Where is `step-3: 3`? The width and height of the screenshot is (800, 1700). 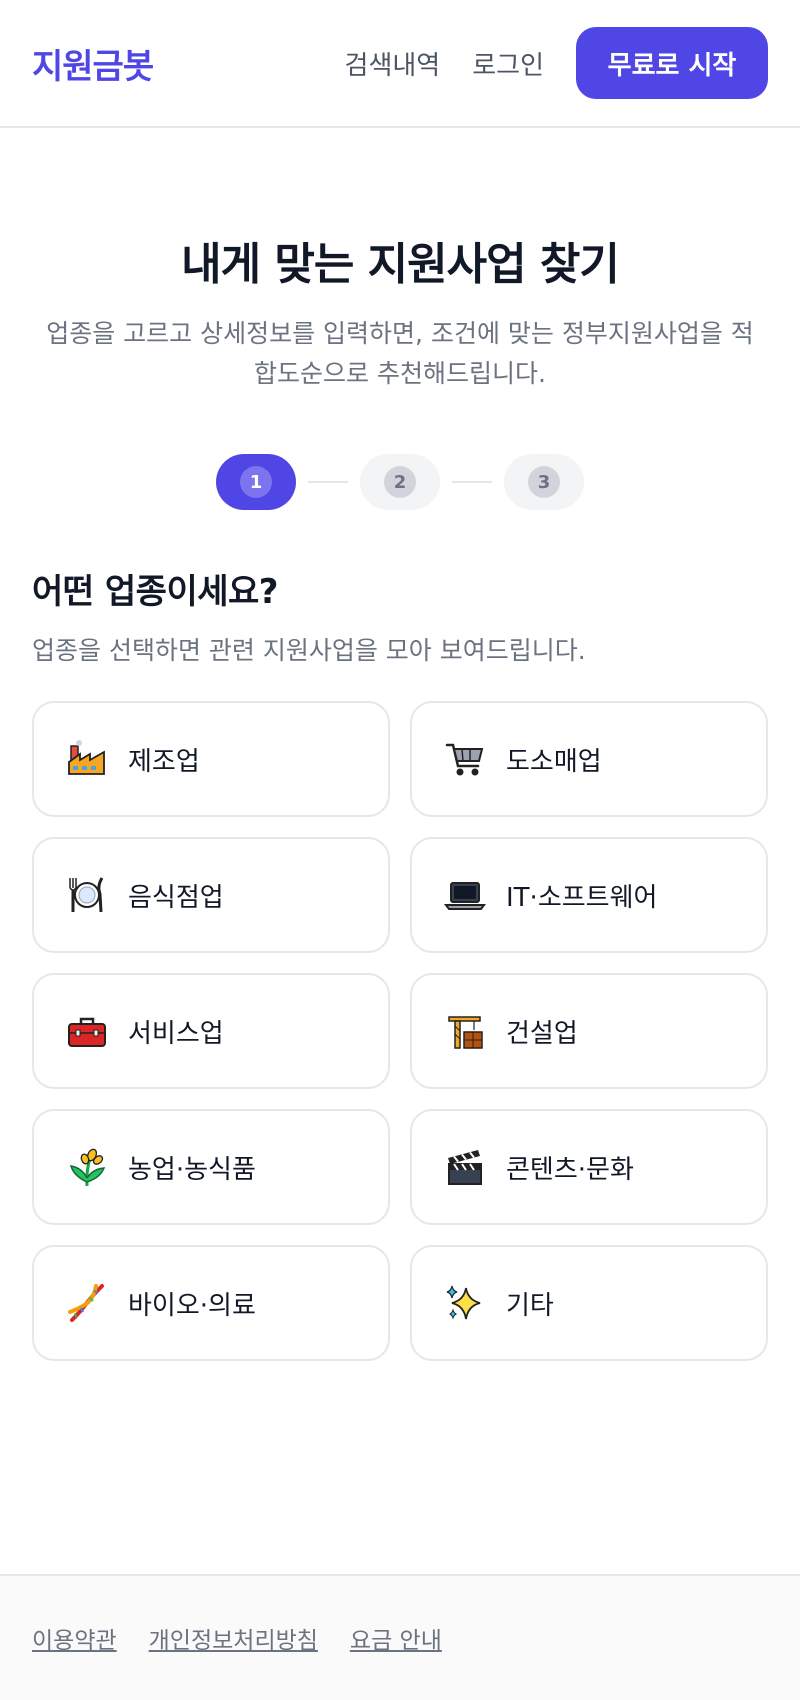
step-3: 3 is located at coordinates (544, 482).